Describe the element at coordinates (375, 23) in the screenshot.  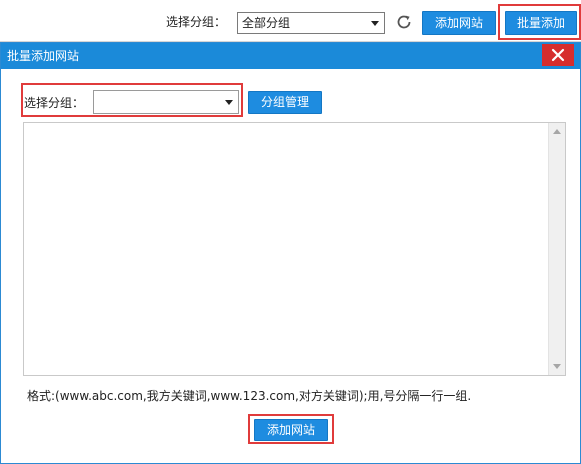
I see `chevron-down-icon` at that location.